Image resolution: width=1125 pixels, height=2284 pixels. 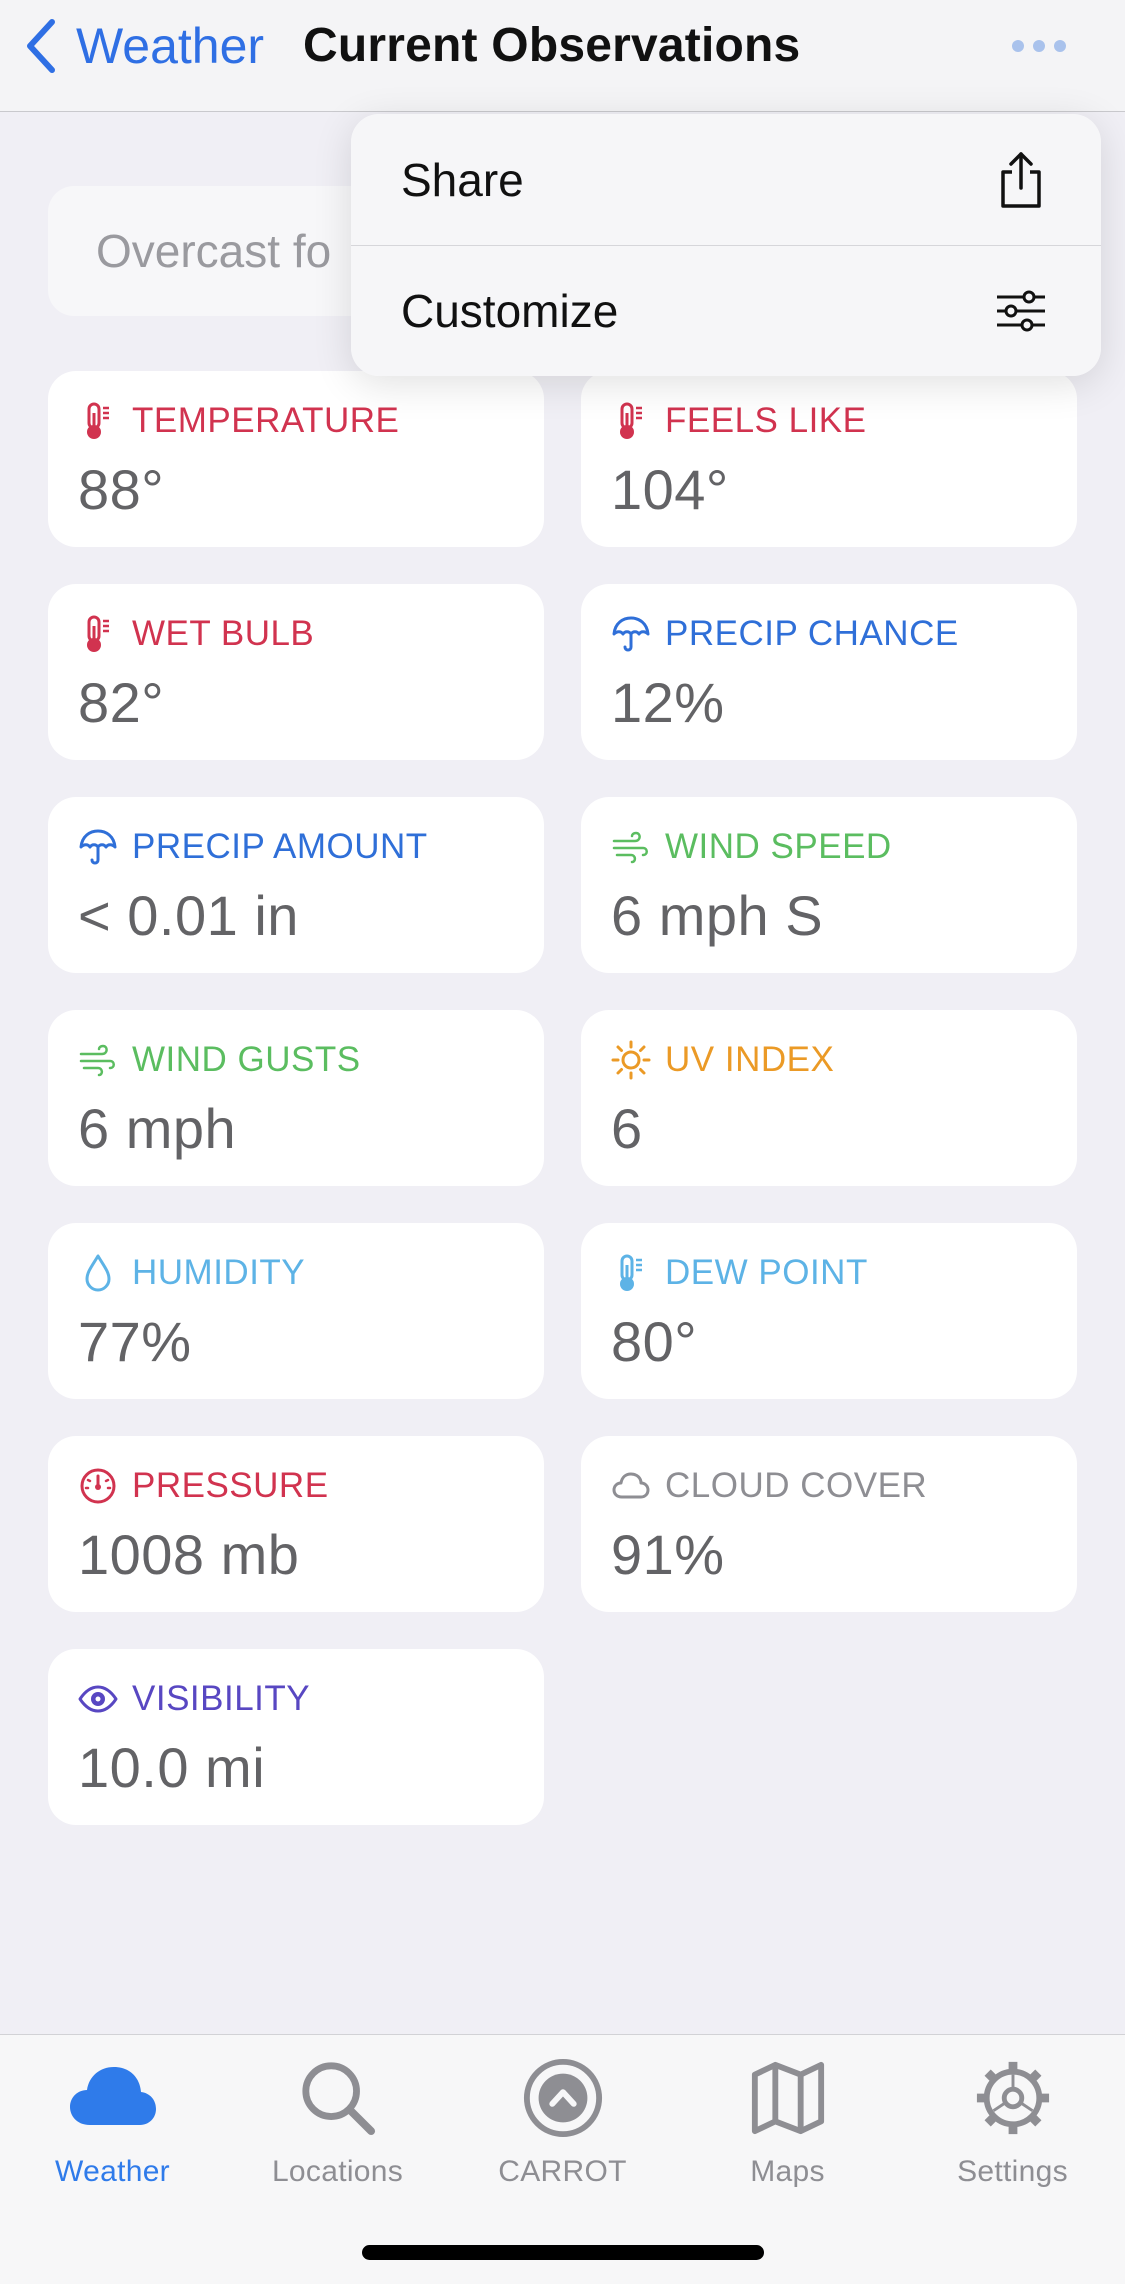 I want to click on observation-card-feels-like: FEELS LIKE 104°, so click(x=829, y=459).